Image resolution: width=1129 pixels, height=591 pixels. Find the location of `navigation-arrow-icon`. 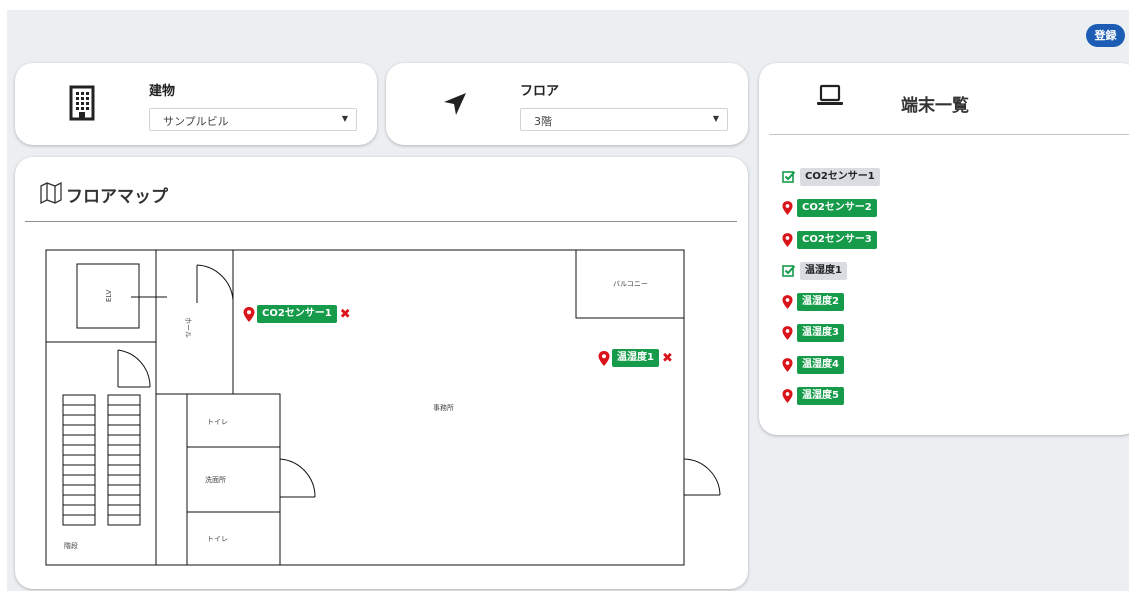

navigation-arrow-icon is located at coordinates (455, 104).